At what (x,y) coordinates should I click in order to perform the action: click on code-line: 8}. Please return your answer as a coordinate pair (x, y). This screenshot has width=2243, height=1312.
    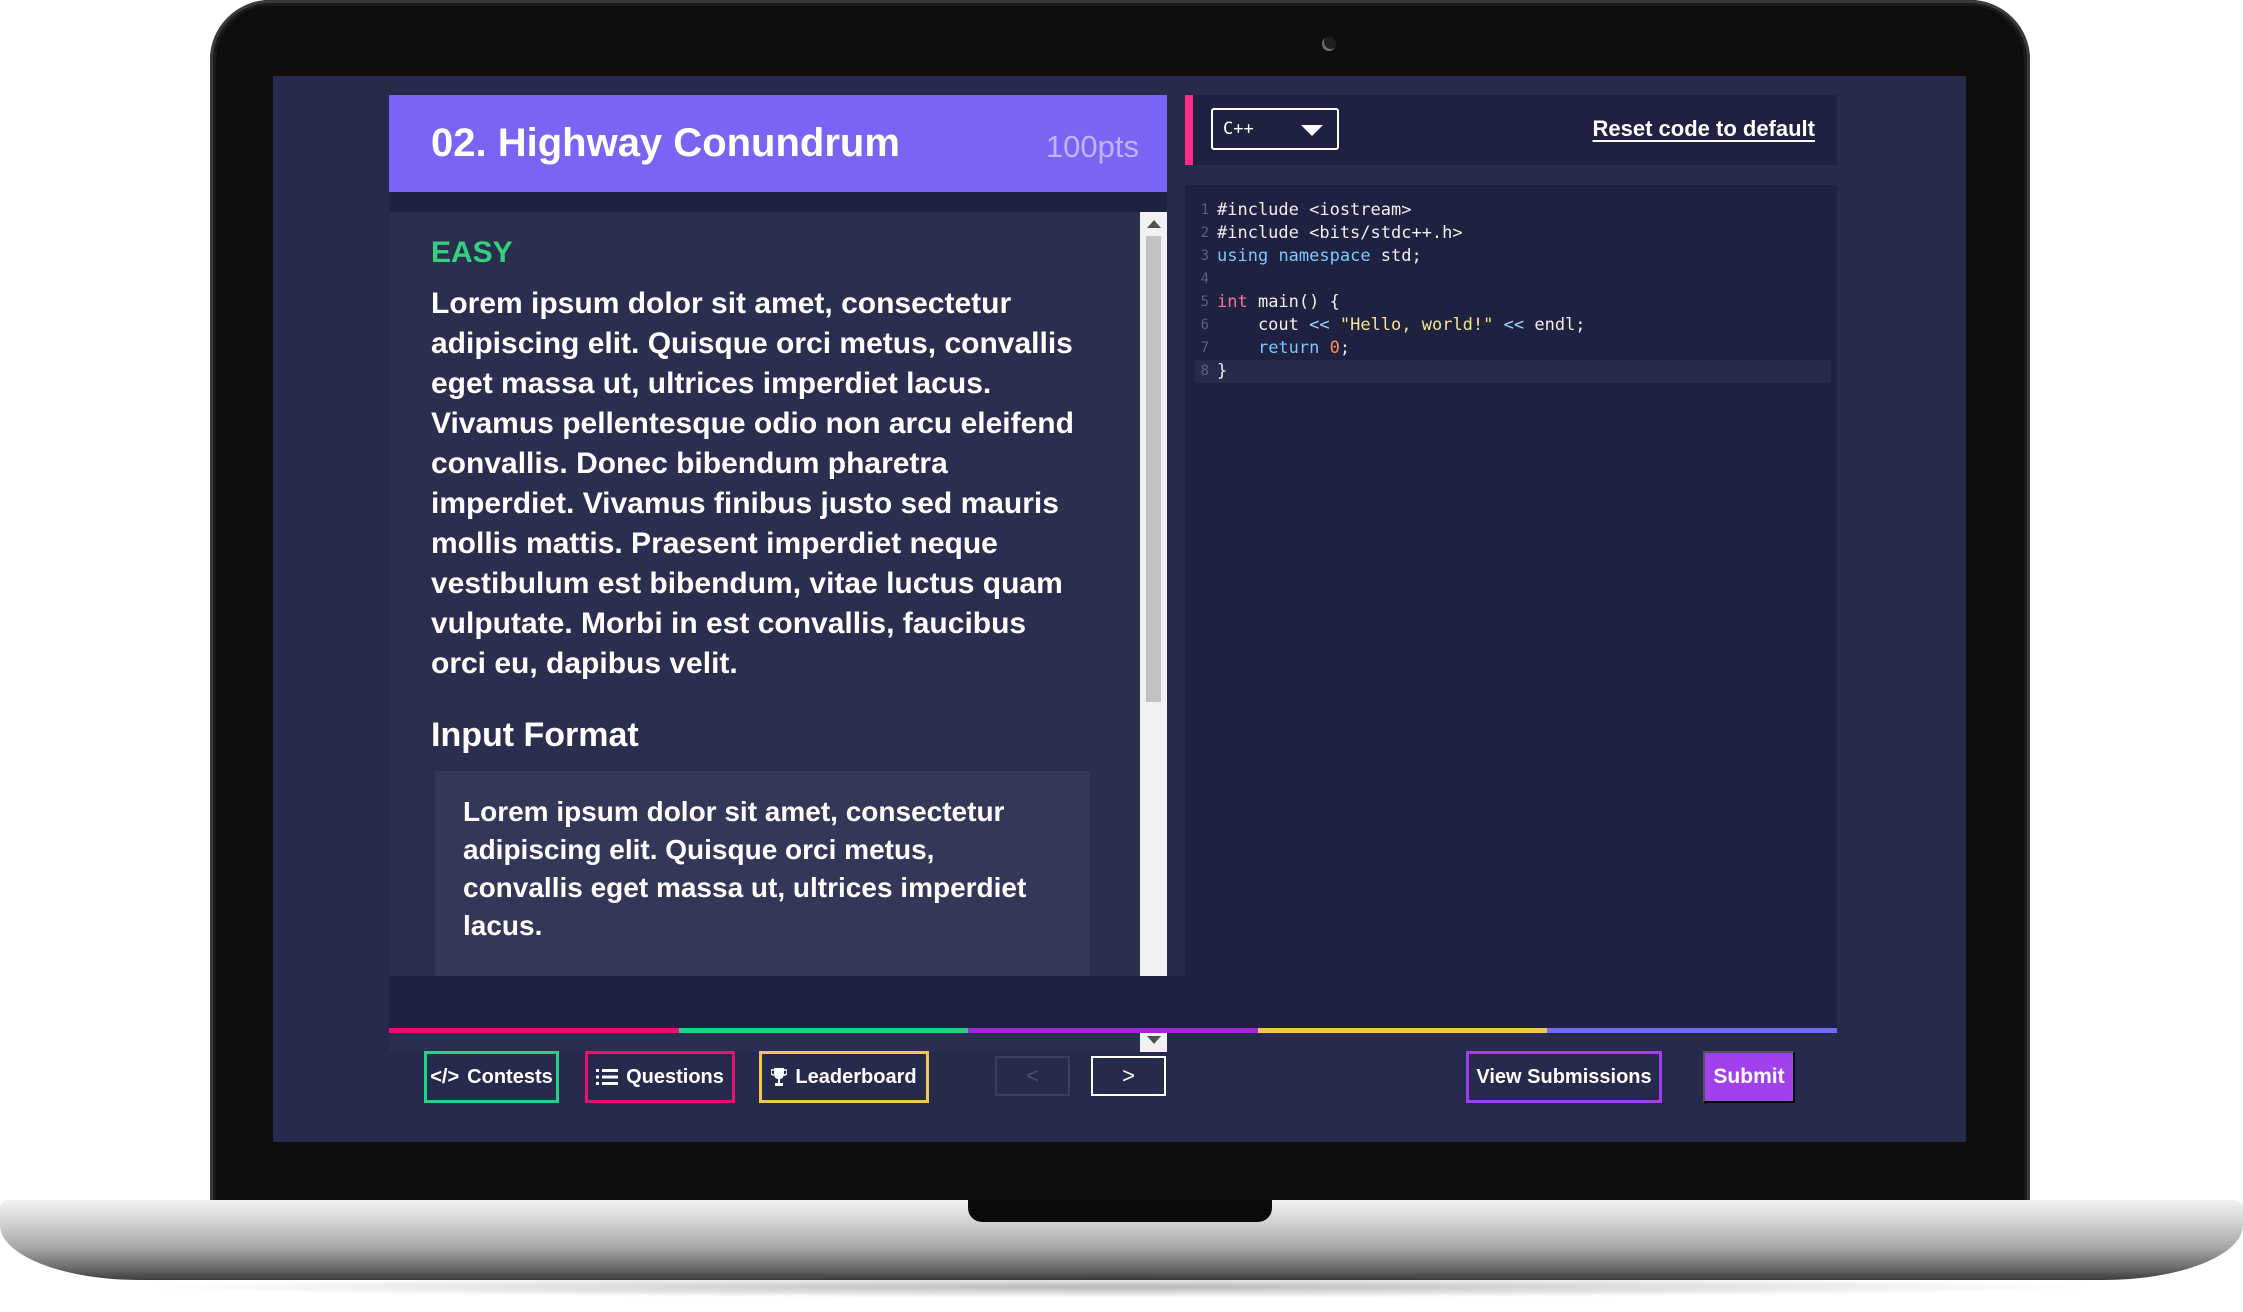
    Looking at the image, I should click on (1513, 371).